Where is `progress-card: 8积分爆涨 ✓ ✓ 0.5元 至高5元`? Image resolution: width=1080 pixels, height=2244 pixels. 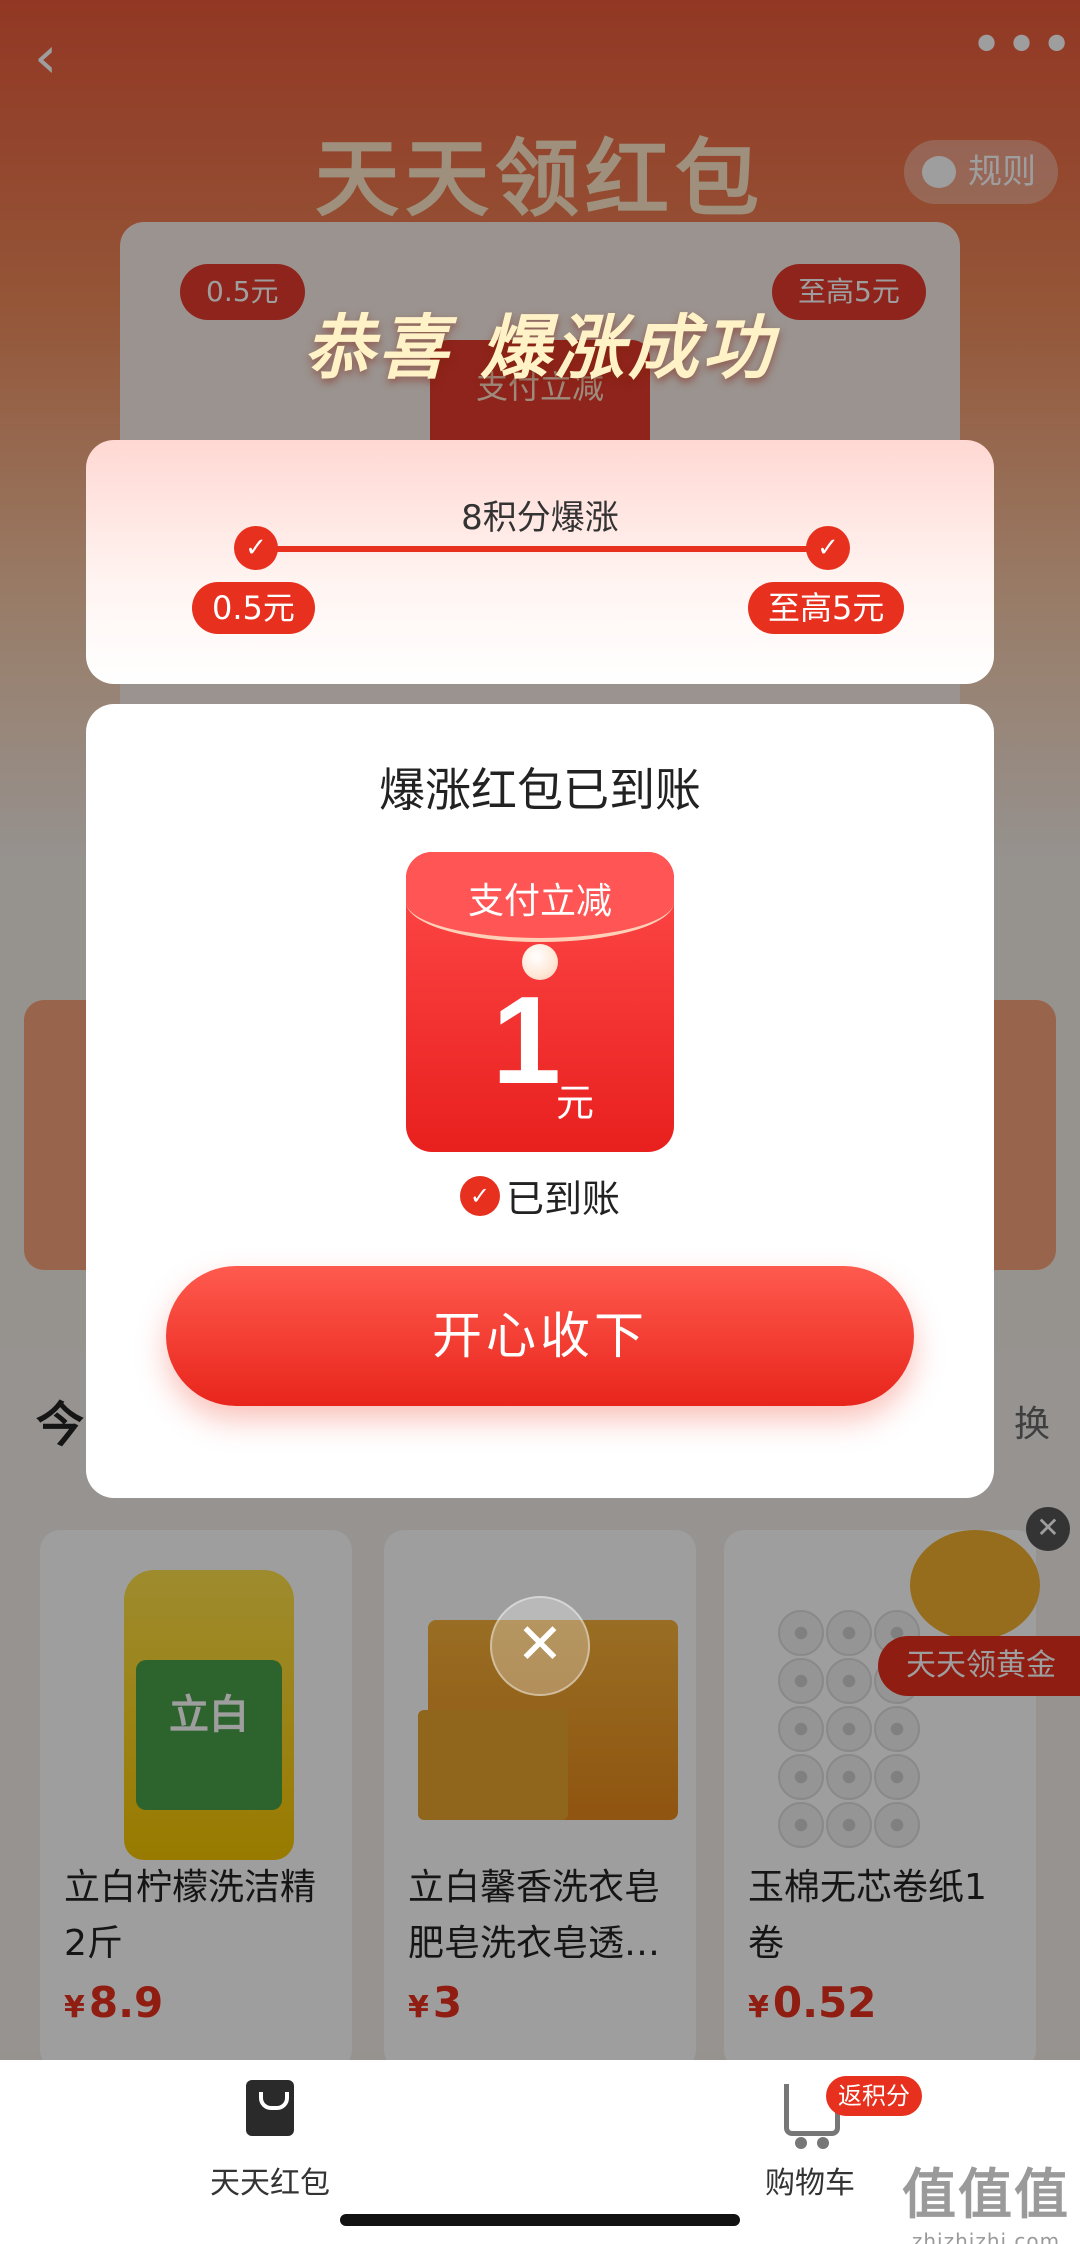 progress-card: 8积分爆涨 ✓ ✓ 0.5元 至高5元 is located at coordinates (540, 562).